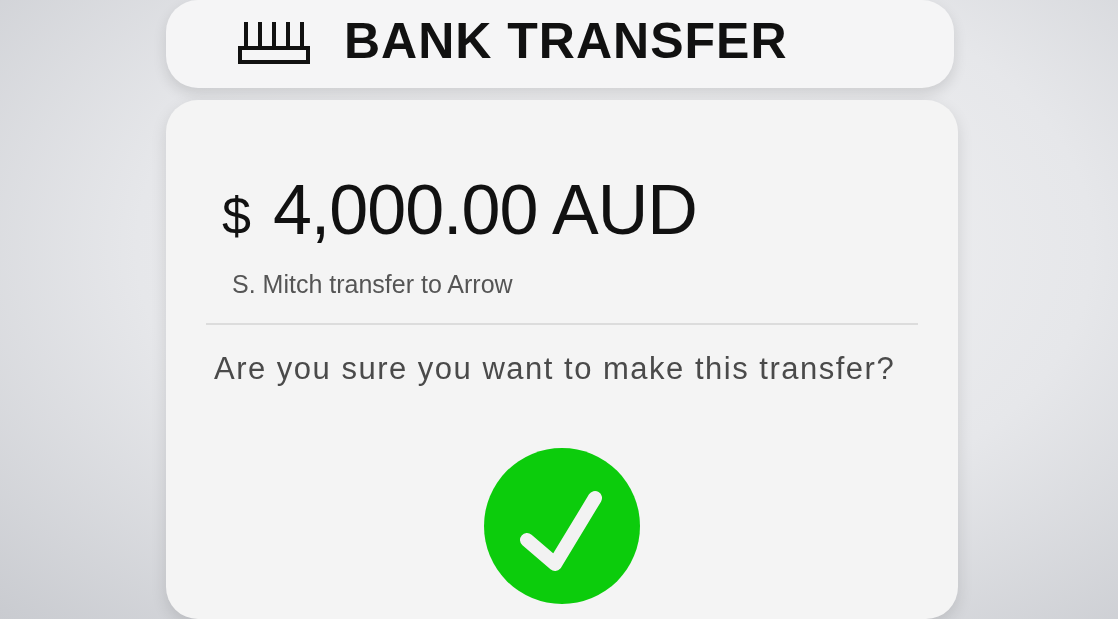  What do you see at coordinates (373, 285) in the screenshot?
I see `transfer-description: S. Mitch transfer to Arrow` at bounding box center [373, 285].